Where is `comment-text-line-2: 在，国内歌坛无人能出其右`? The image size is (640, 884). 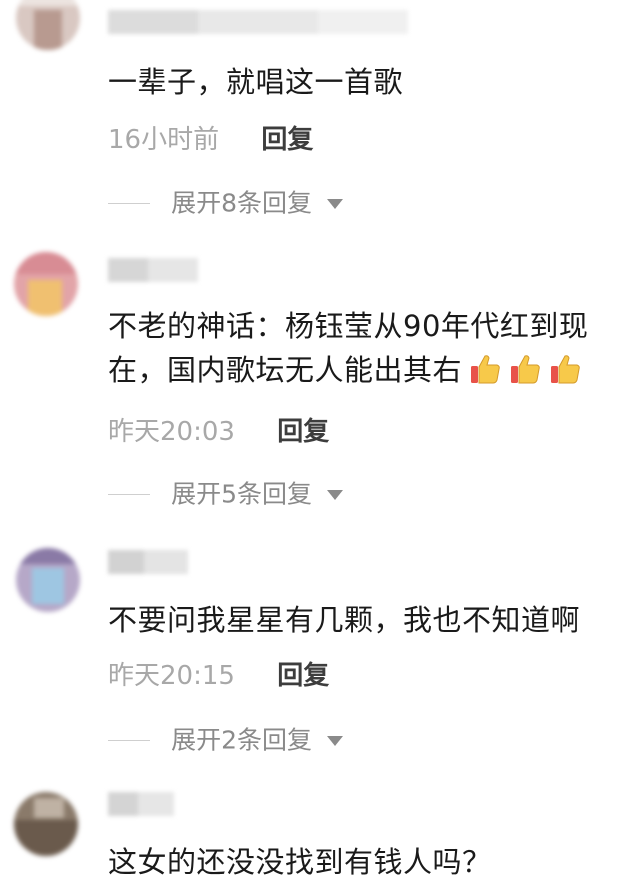 comment-text-line-2: 在，国内歌坛无人能出其右 is located at coordinates (371, 370).